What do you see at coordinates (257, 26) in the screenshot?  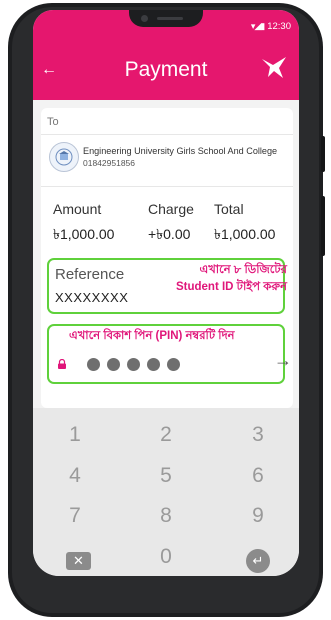 I see `signal-battery-icon: ▾◢▮` at bounding box center [257, 26].